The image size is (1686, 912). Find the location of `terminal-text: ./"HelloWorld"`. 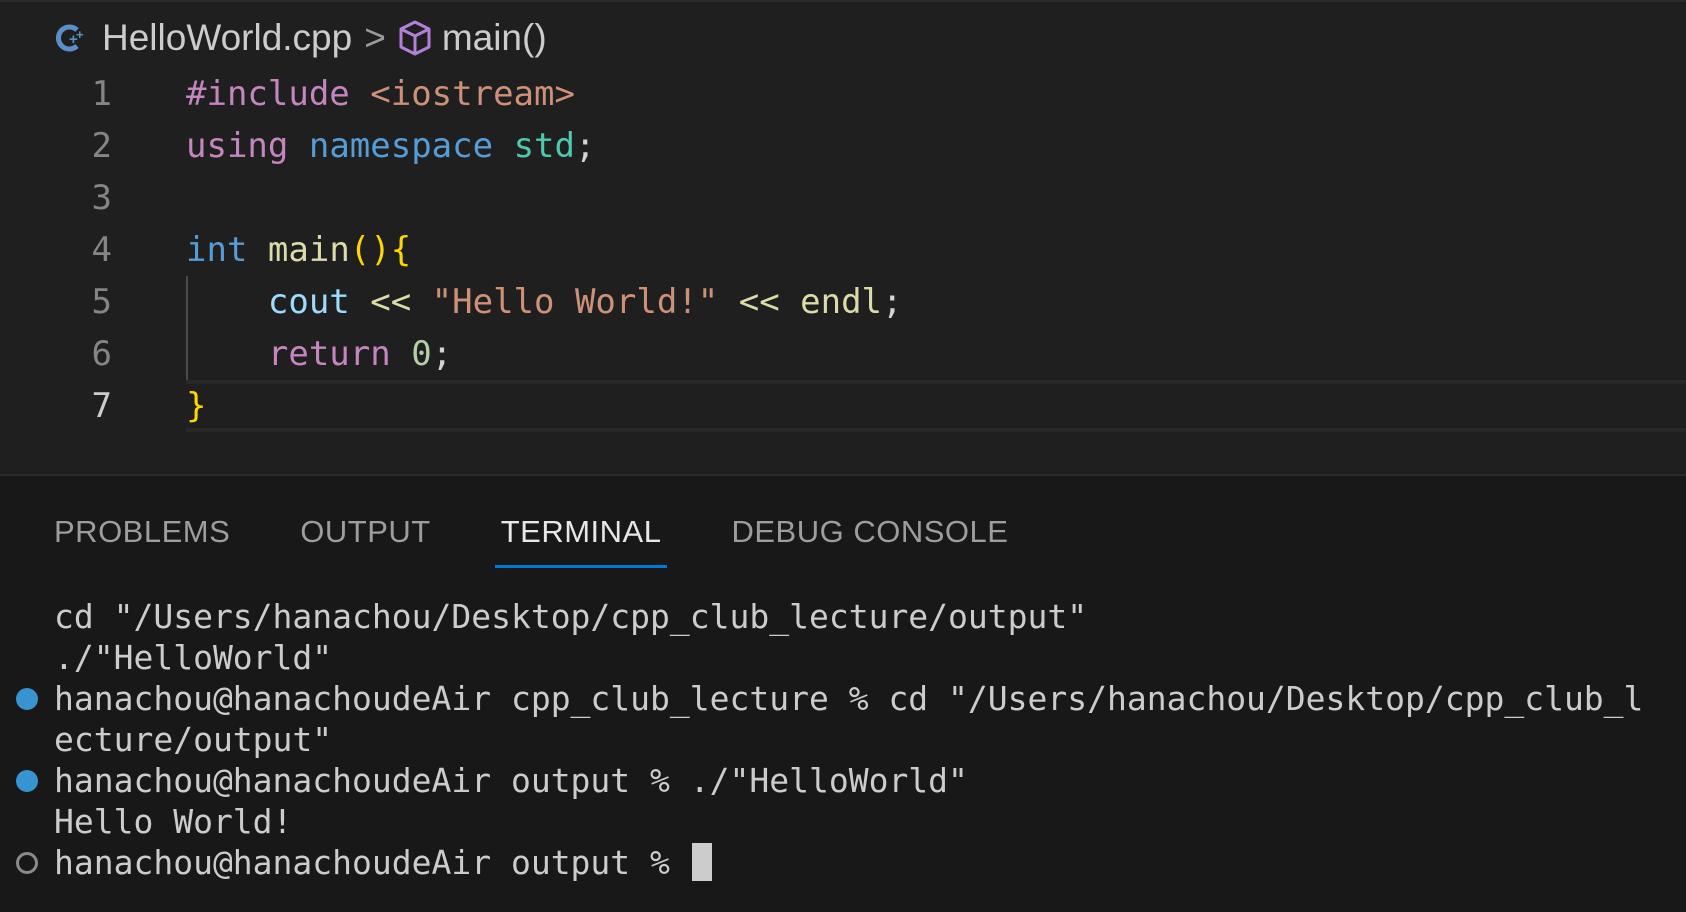

terminal-text: ./"HelloWorld" is located at coordinates (193, 657).